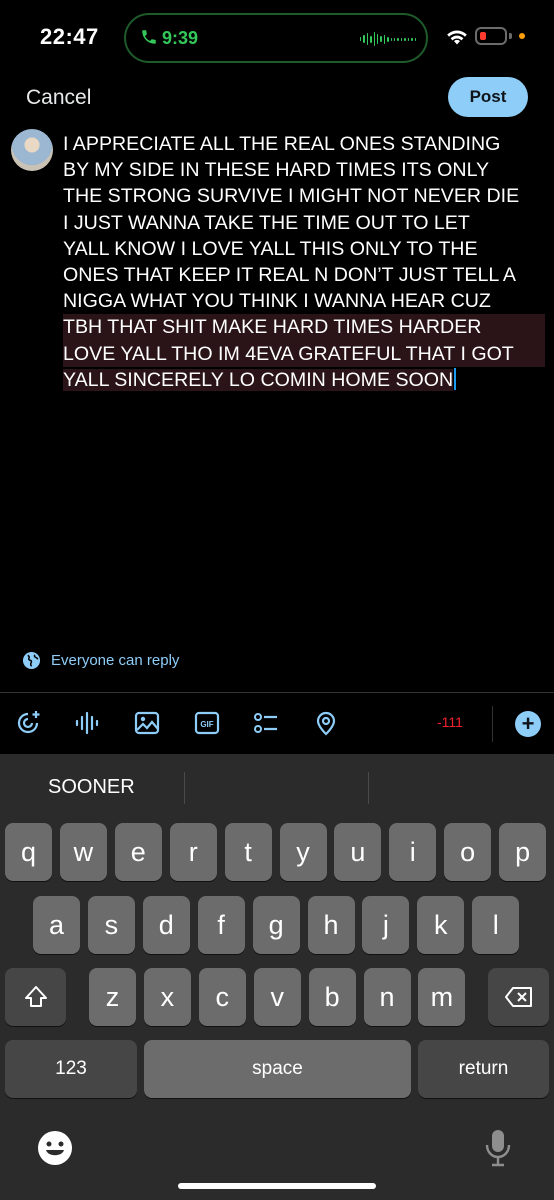 The image size is (554, 1200). I want to click on backspace-key, so click(518, 997).